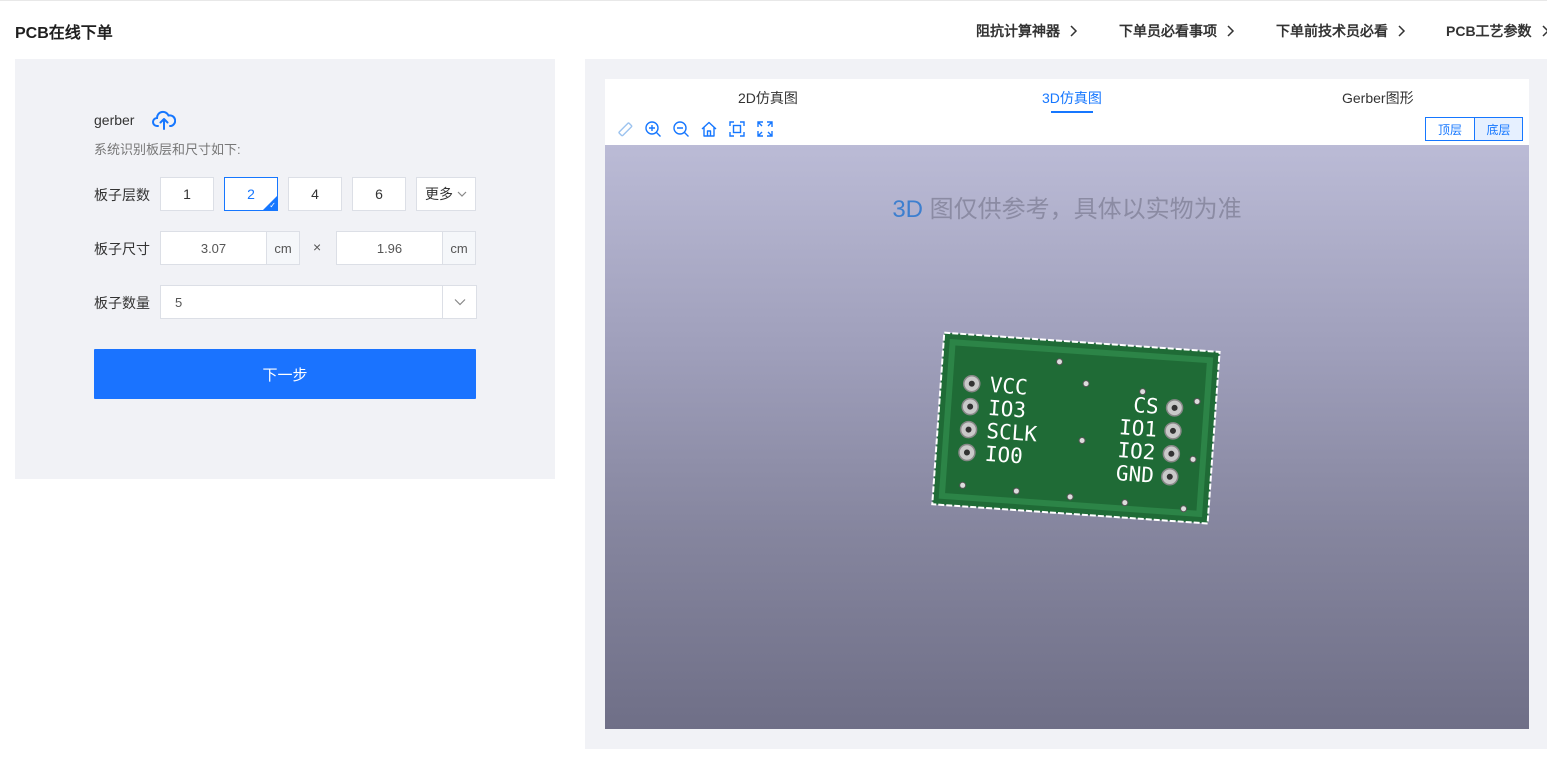 The width and height of the screenshot is (1547, 774). Describe the element at coordinates (122, 195) in the screenshot. I see `layers-label: 板子层数` at that location.